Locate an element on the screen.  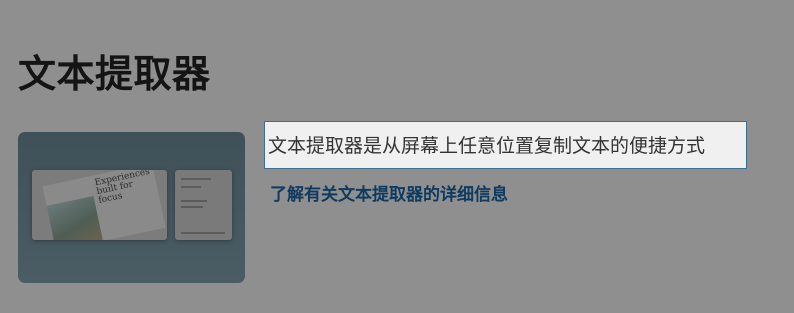
preview-card-right is located at coordinates (203, 205).